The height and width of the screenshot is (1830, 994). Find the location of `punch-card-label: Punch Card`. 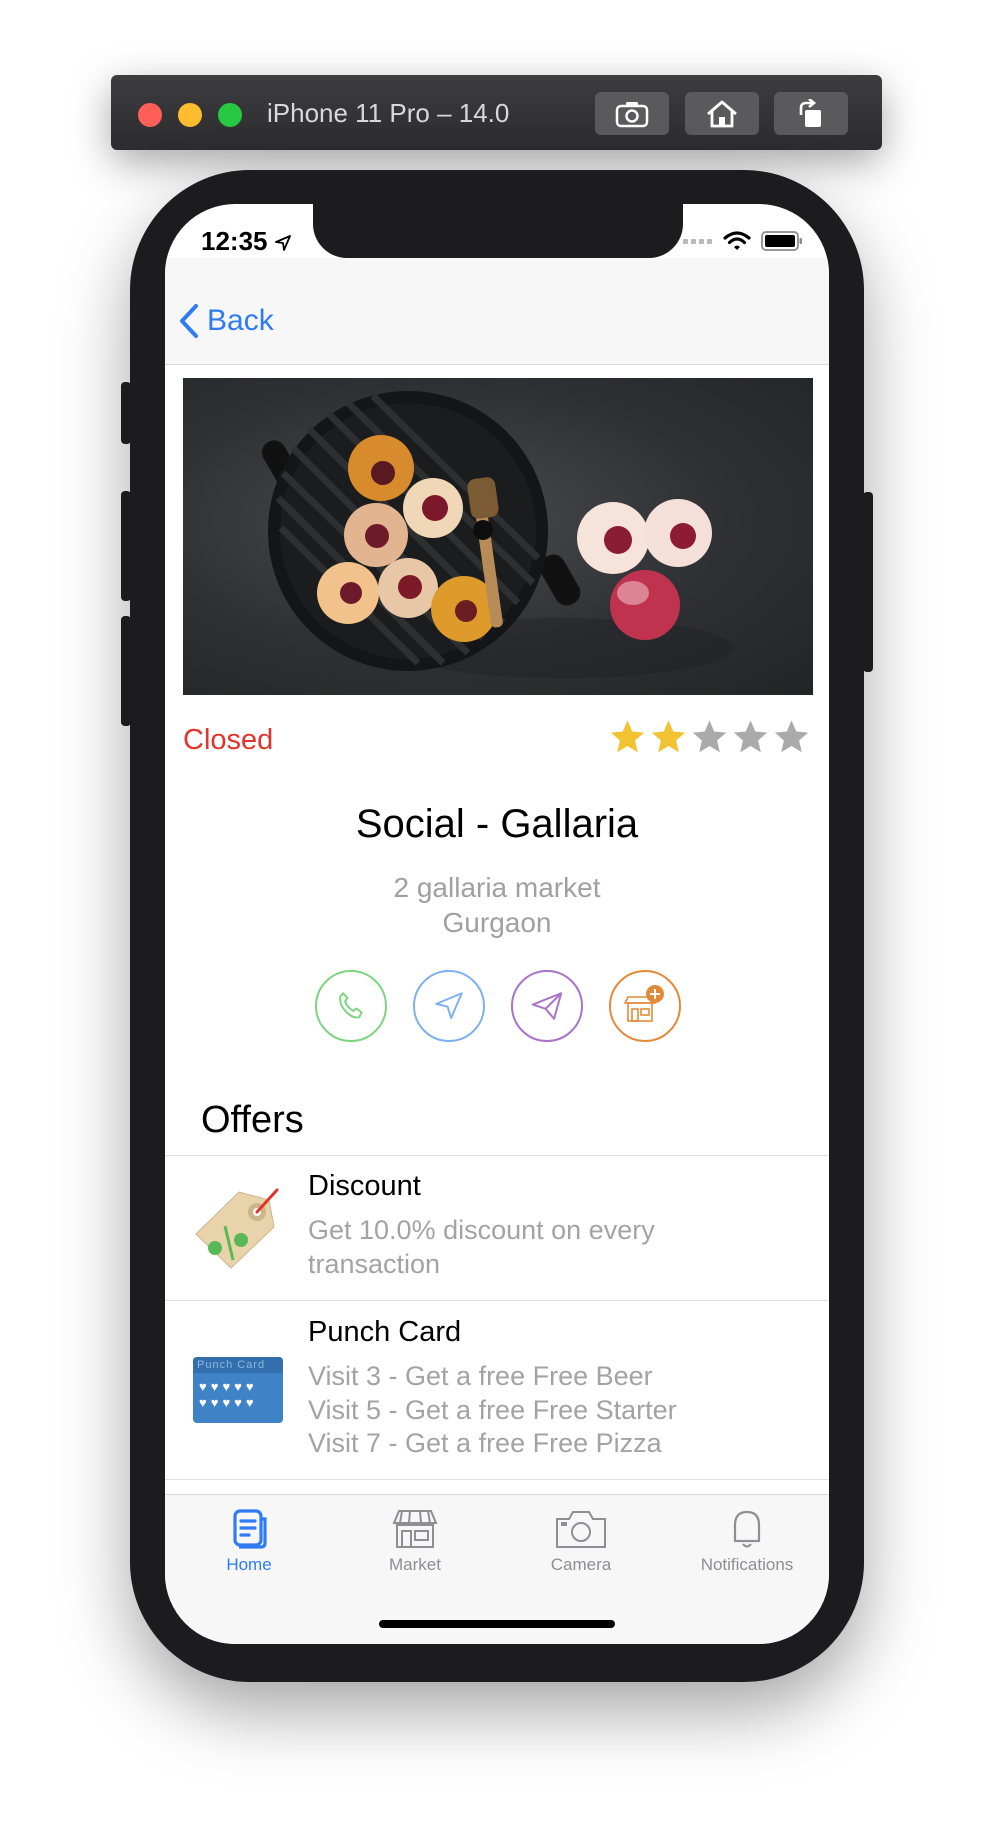

punch-card-label: Punch Card is located at coordinates (238, 1365).